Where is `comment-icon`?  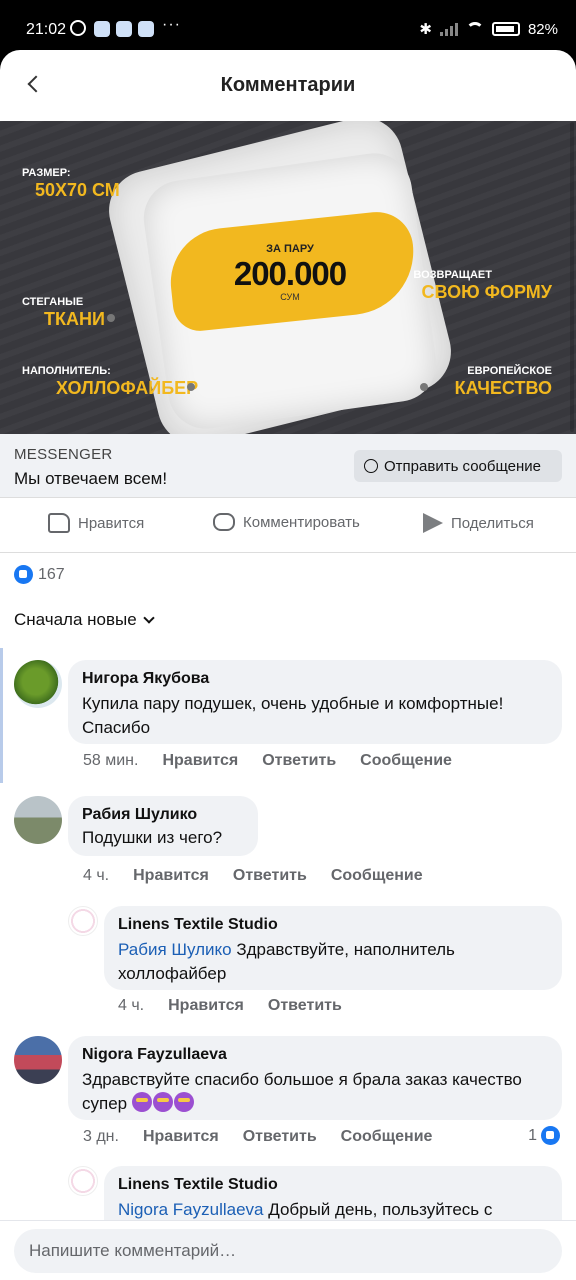 comment-icon is located at coordinates (224, 522).